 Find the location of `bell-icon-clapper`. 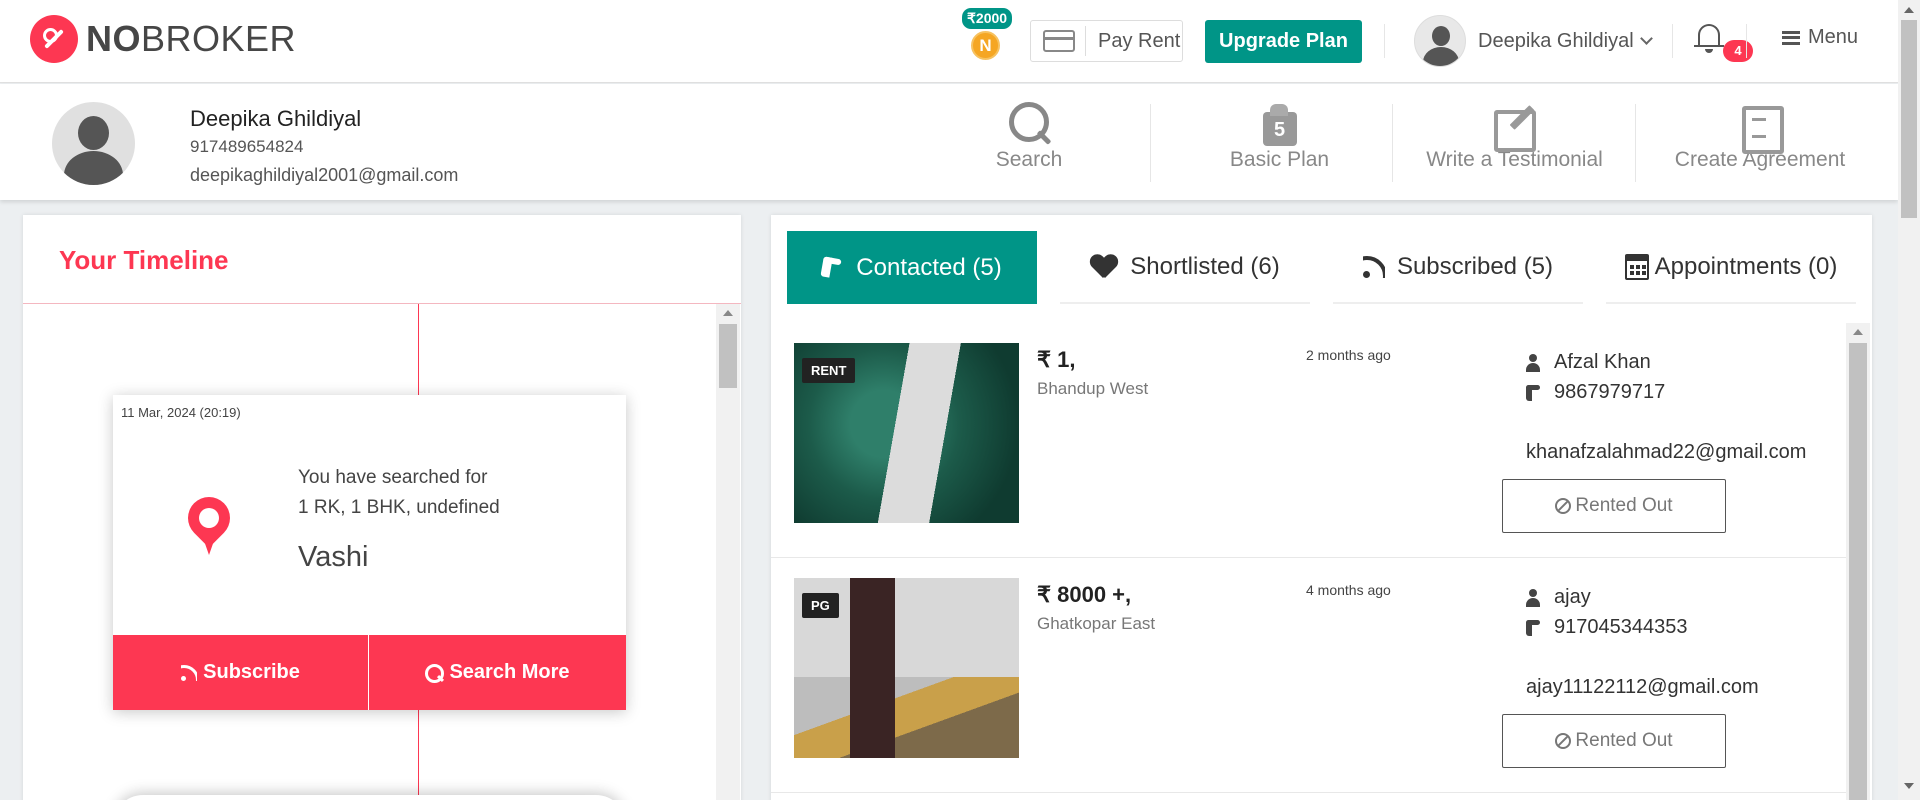

bell-icon-clapper is located at coordinates (1709, 51).